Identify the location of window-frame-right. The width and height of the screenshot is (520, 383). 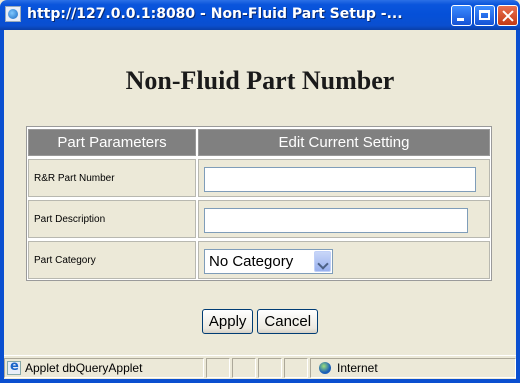
(518, 206).